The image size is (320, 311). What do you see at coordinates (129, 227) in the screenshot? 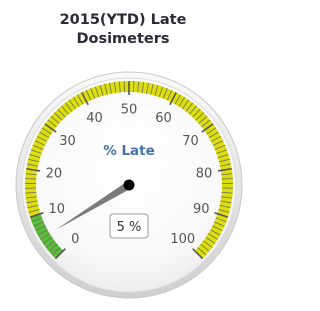
I see `value-label: 5 %` at bounding box center [129, 227].